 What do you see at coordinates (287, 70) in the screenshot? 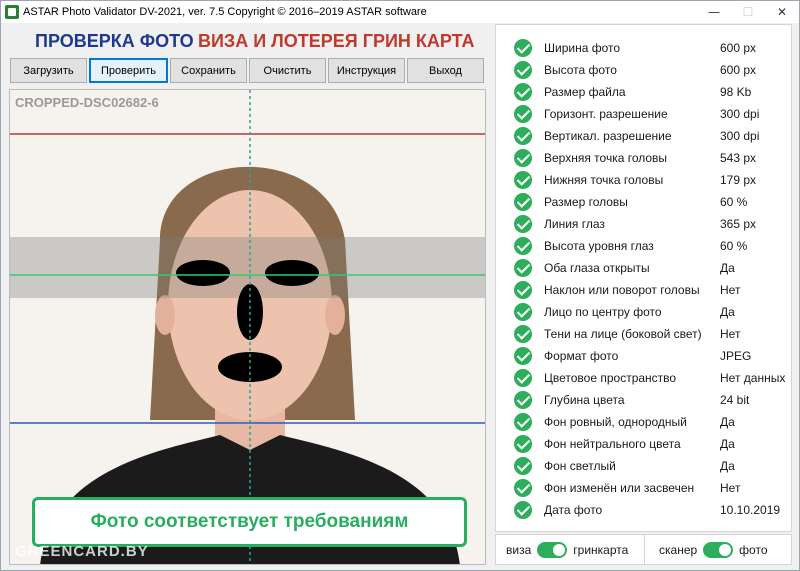
I see `clear-button: Очистить` at bounding box center [287, 70].